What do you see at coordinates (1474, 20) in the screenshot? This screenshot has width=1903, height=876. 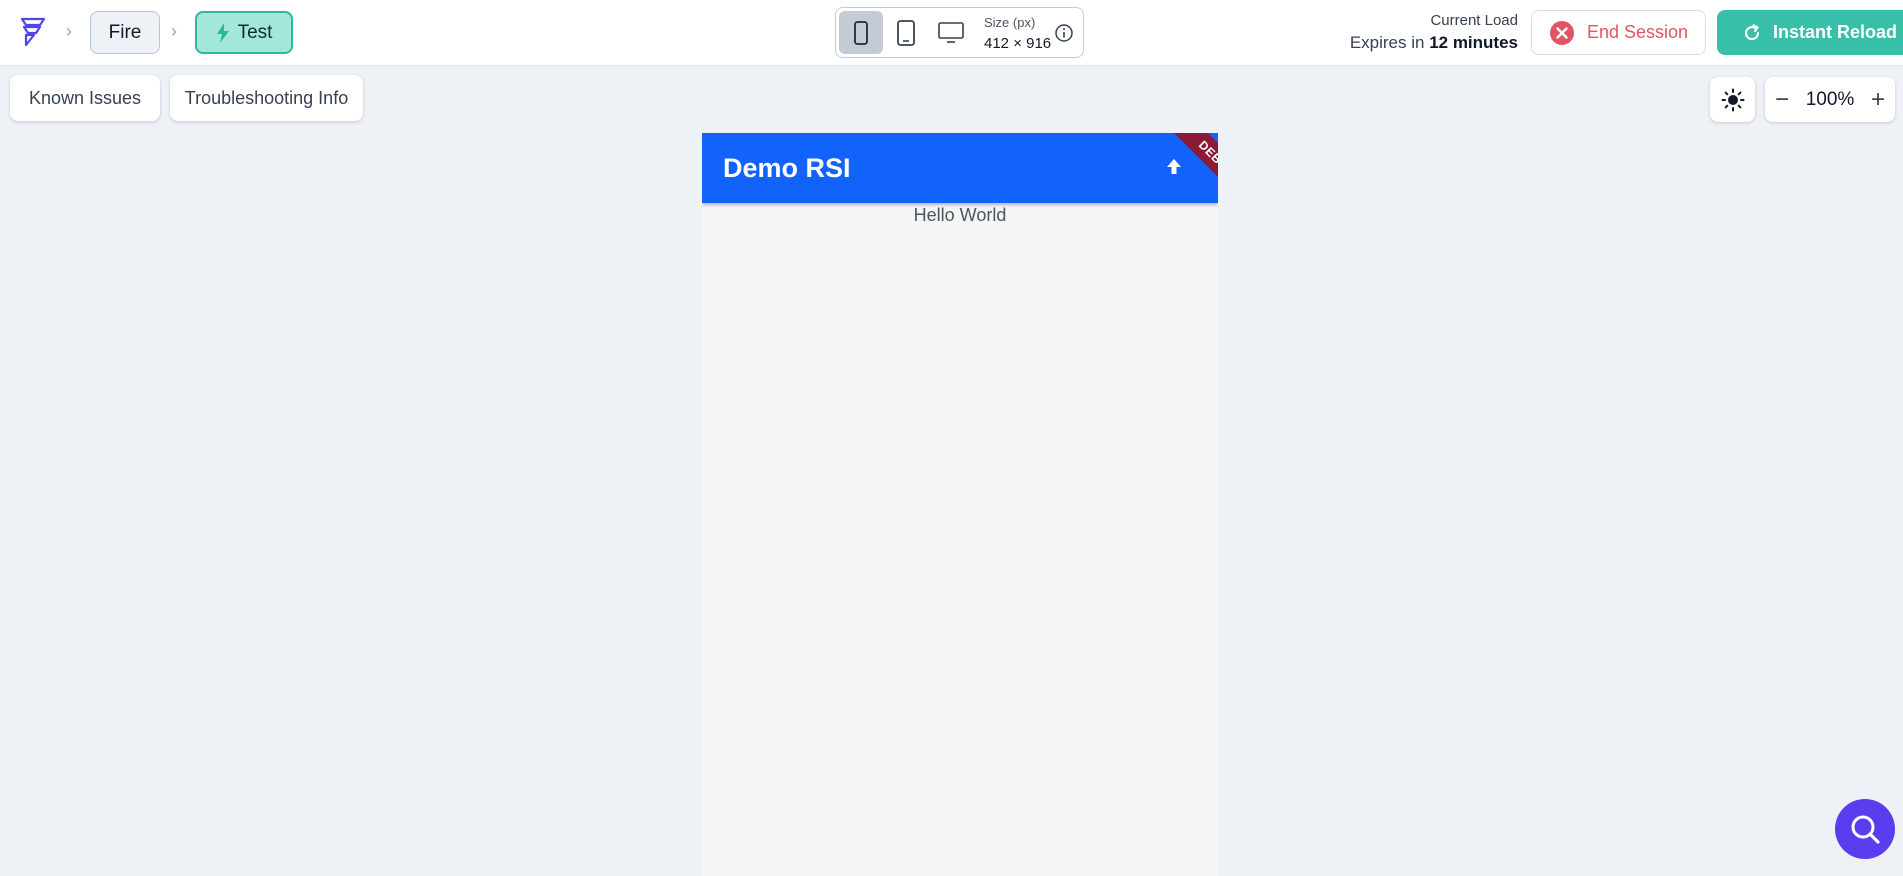 I see `current-load-label: Current Load` at bounding box center [1474, 20].